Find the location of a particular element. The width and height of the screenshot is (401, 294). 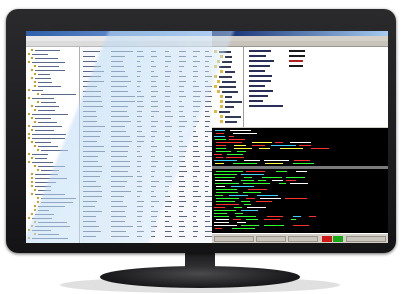

explorer-file-list is located at coordinates (316, 87).